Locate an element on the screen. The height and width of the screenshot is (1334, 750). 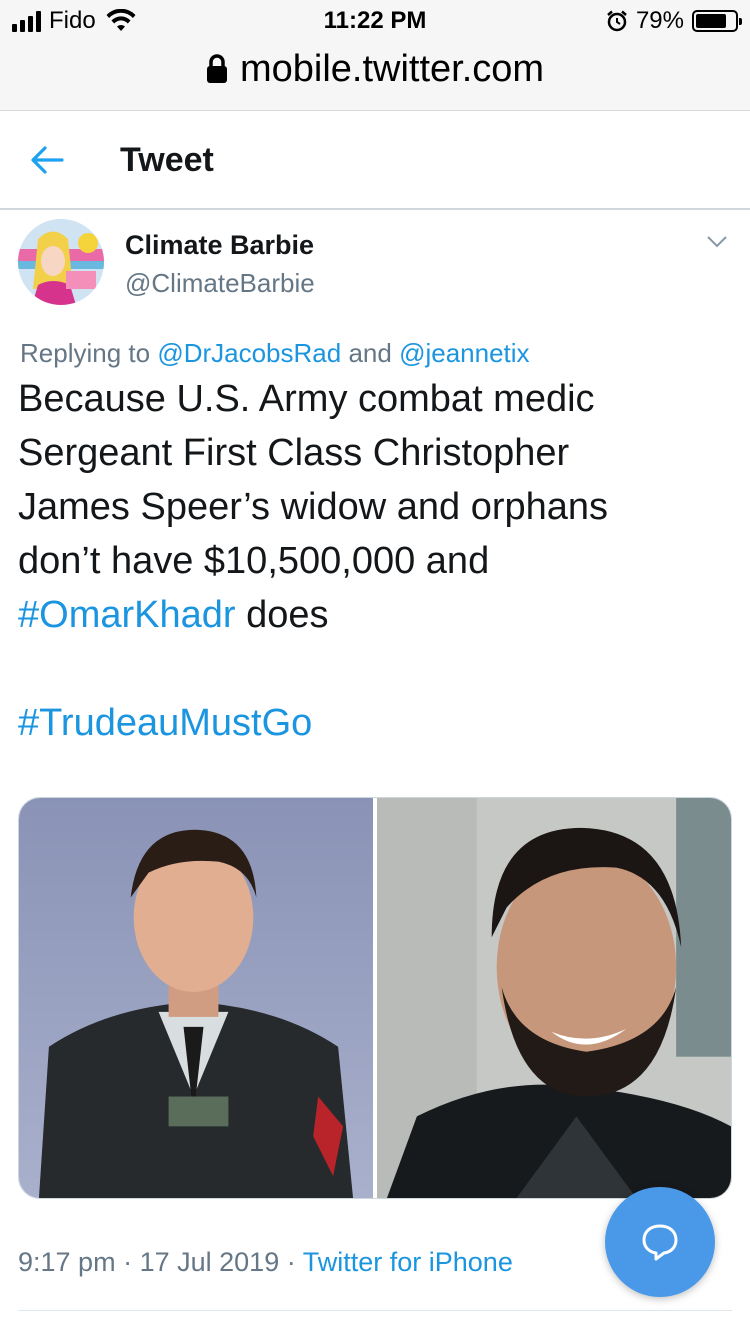
url-bar: mobile.twitter.com is located at coordinates (375, 69).